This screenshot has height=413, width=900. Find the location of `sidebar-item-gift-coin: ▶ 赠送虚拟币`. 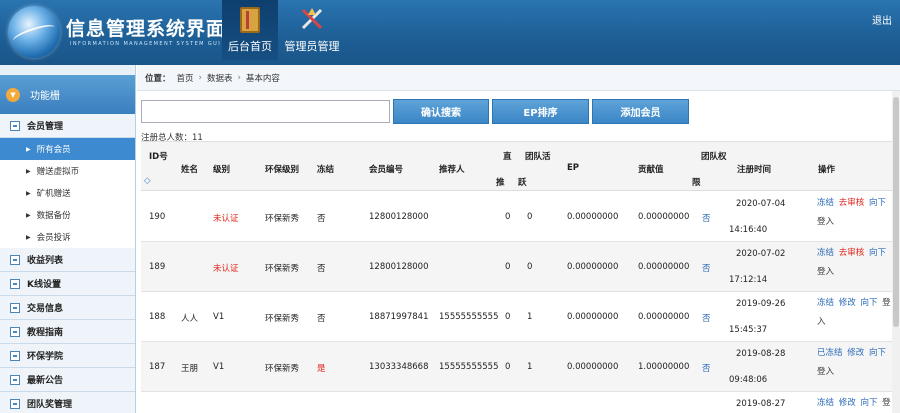

sidebar-item-gift-coin: ▶ 赠送虚拟币 is located at coordinates (67, 171).